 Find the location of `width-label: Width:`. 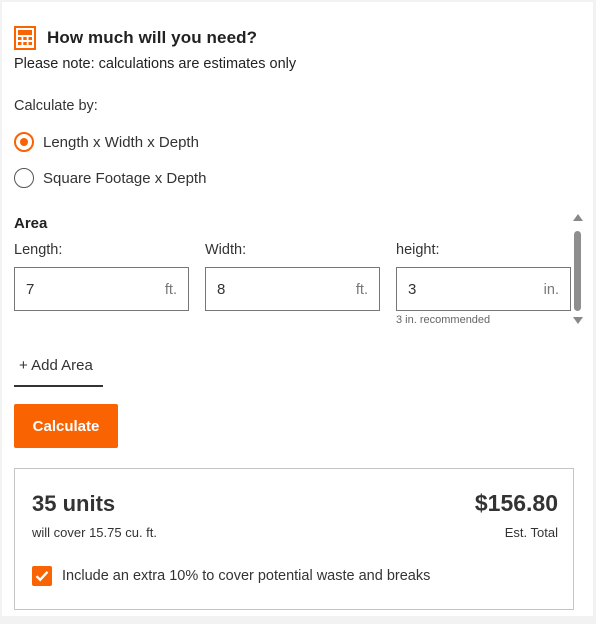

width-label: Width: is located at coordinates (226, 250).